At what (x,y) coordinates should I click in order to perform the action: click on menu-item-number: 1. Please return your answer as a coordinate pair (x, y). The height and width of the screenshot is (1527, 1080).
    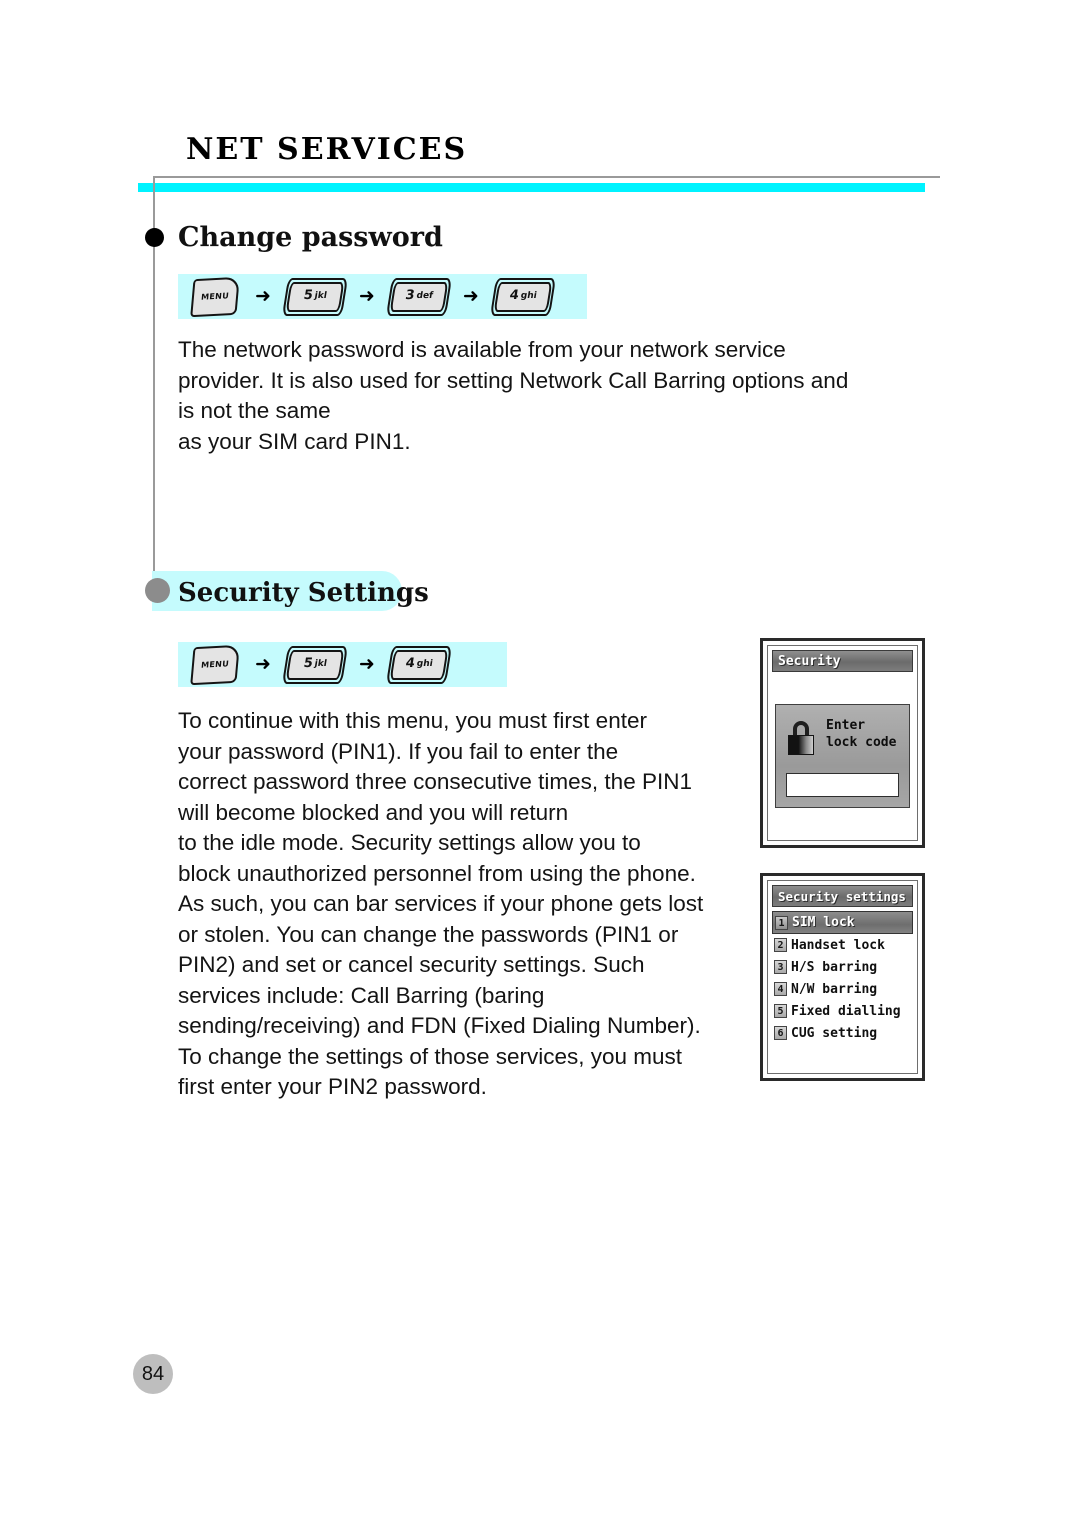
    Looking at the image, I should click on (781, 922).